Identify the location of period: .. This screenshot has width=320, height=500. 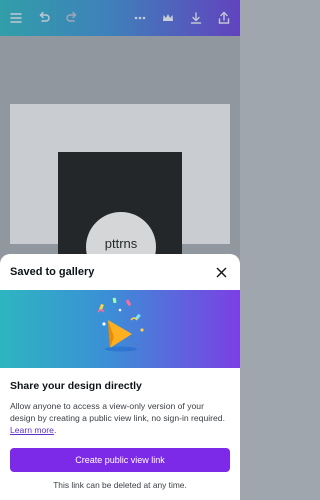
(55, 430).